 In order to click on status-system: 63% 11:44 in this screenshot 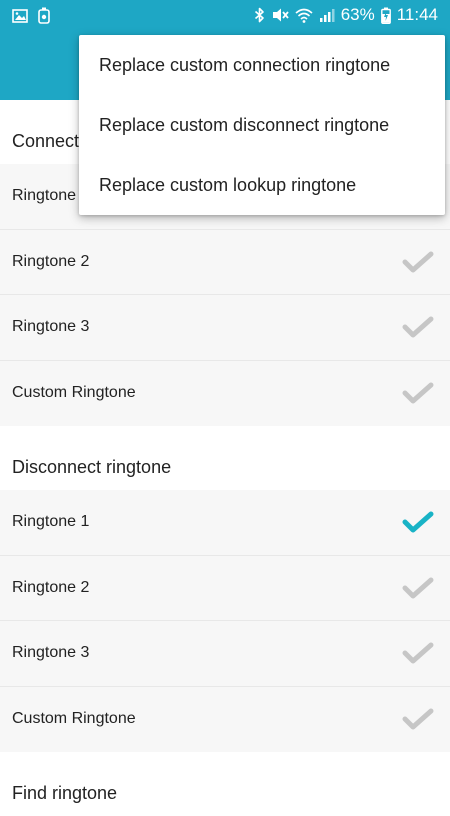, I will do `click(346, 15)`.